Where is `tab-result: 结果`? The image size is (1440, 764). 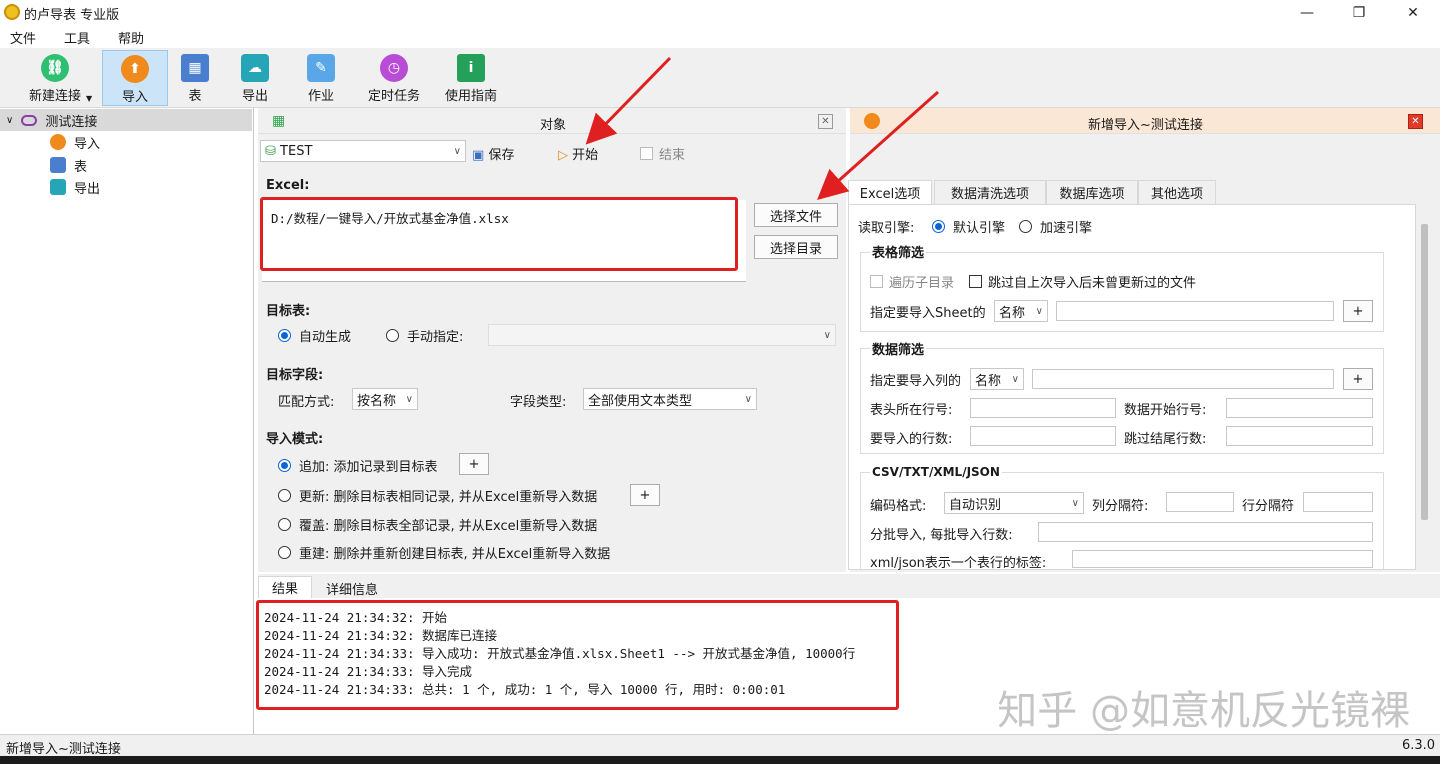 tab-result: 结果 is located at coordinates (285, 587).